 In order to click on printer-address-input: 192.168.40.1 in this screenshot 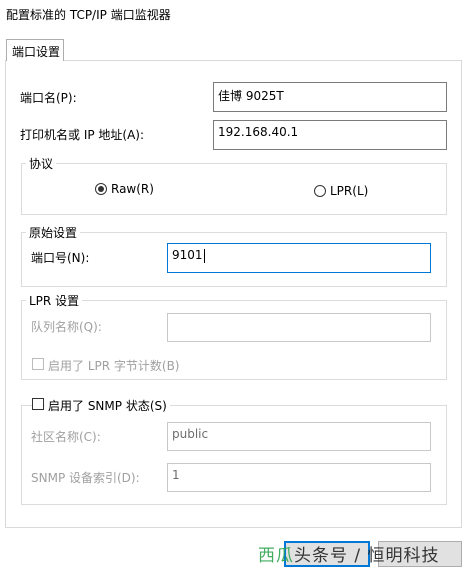, I will do `click(330, 135)`.